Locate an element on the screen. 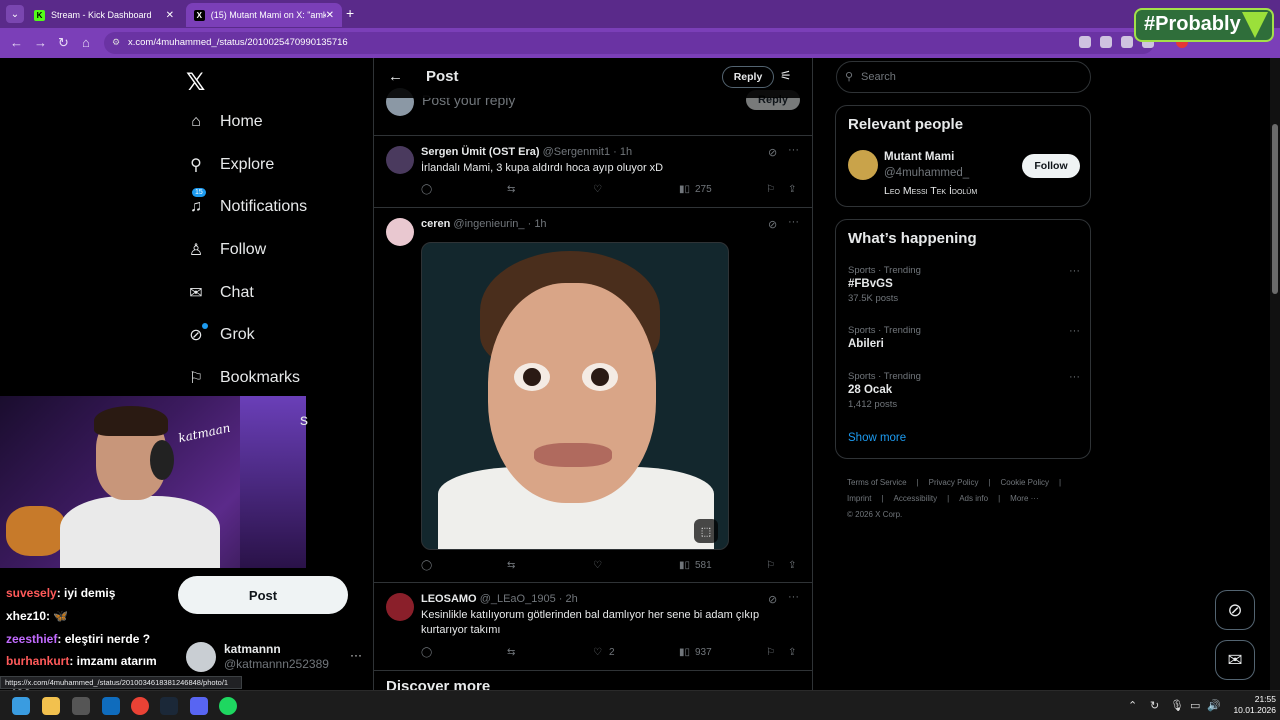 The height and width of the screenshot is (720, 1280). nav-explore: ⚲ Explore is located at coordinates (230, 165).